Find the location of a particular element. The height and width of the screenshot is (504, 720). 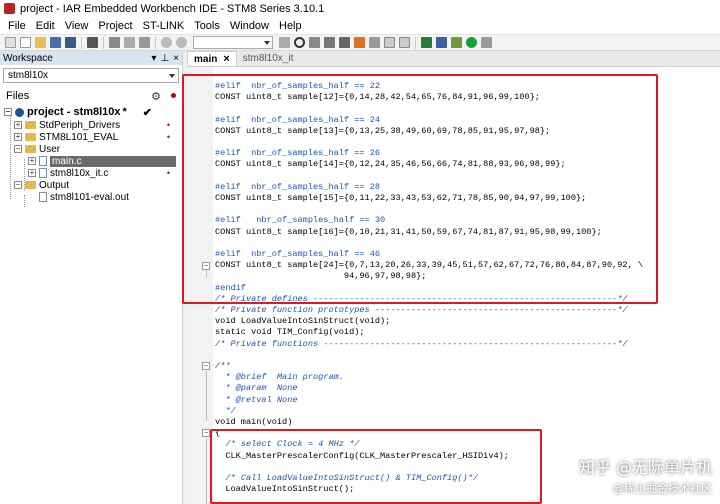

close-tab-icon: × is located at coordinates (226, 59).